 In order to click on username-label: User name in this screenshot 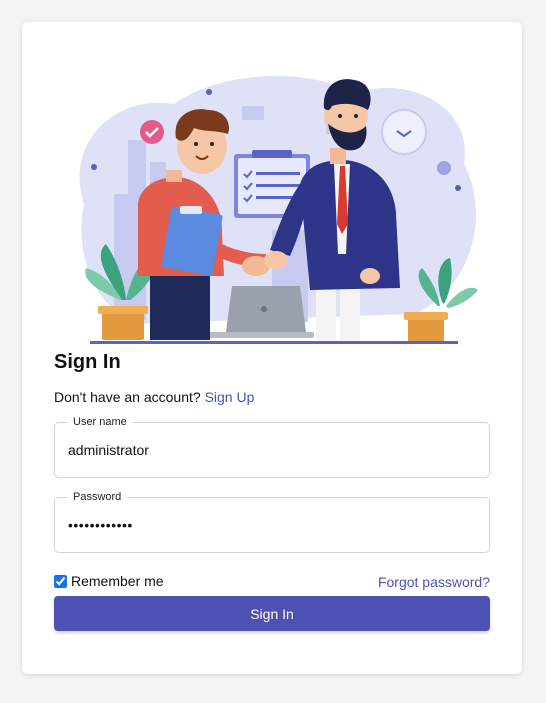, I will do `click(100, 422)`.